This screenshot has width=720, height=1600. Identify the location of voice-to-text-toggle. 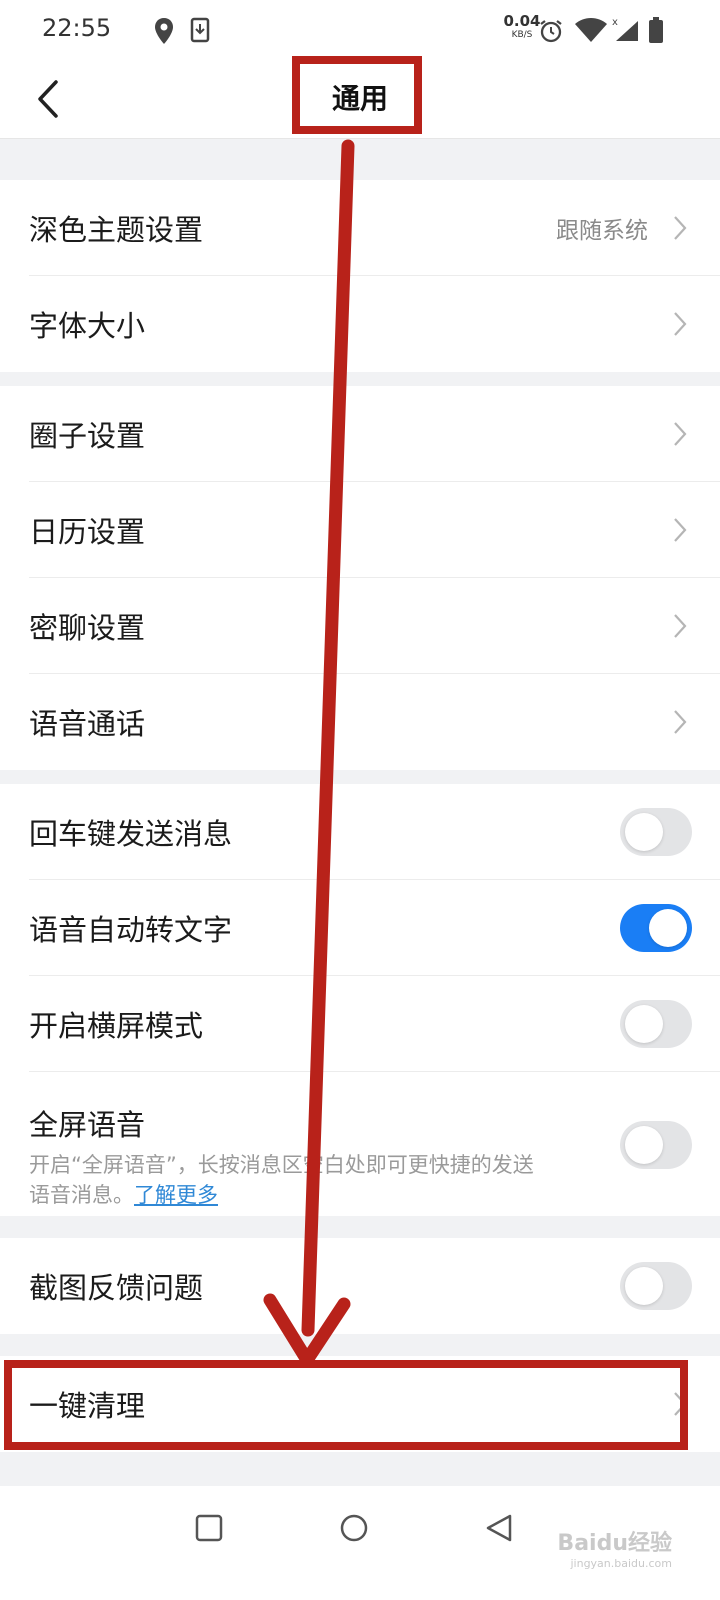
(656, 928).